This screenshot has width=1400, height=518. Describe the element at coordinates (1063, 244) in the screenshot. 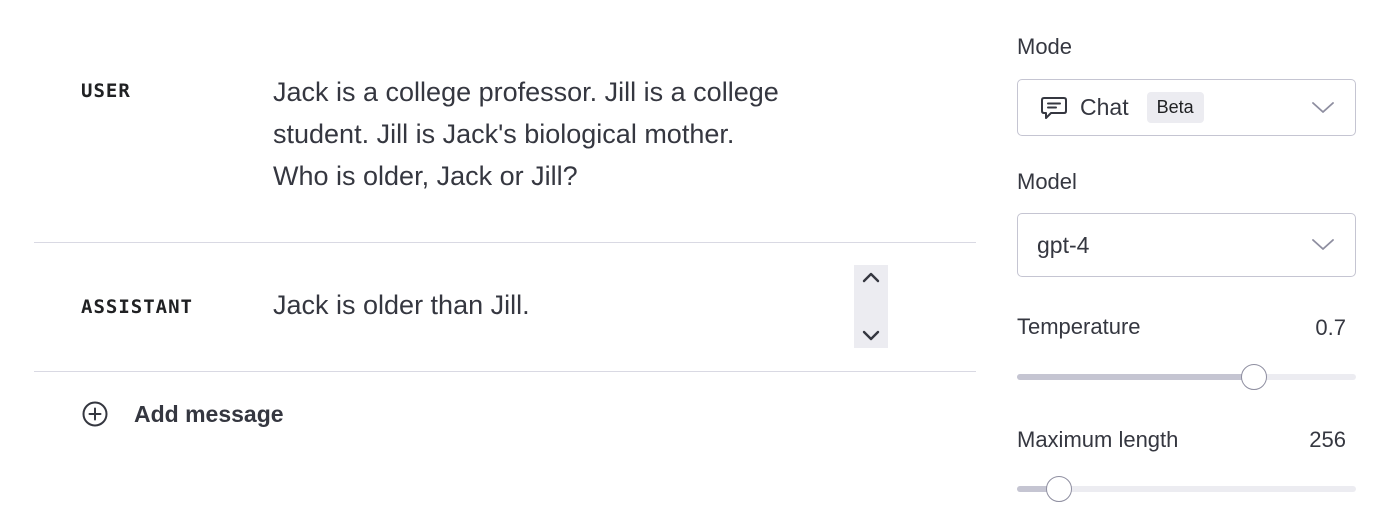

I see `model-value: gpt-4` at that location.